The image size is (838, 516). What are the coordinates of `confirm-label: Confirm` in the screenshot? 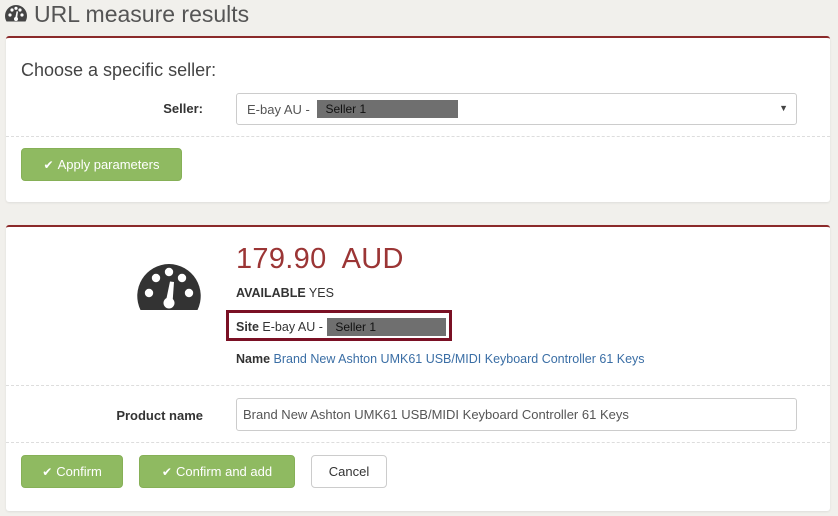 It's located at (79, 471).